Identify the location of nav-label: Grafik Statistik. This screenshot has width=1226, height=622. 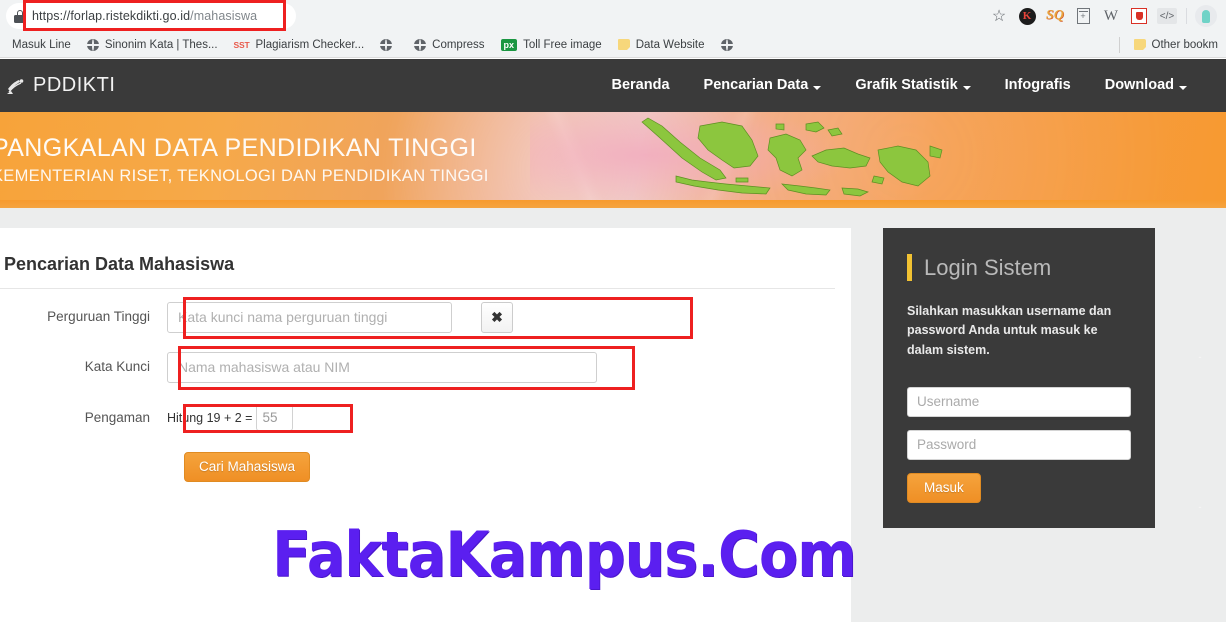
(906, 85).